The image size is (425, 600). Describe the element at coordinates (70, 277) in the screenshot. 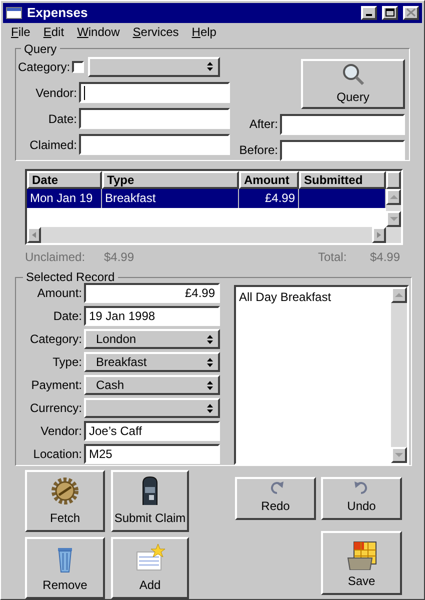

I see `group-title: Selected Record` at that location.